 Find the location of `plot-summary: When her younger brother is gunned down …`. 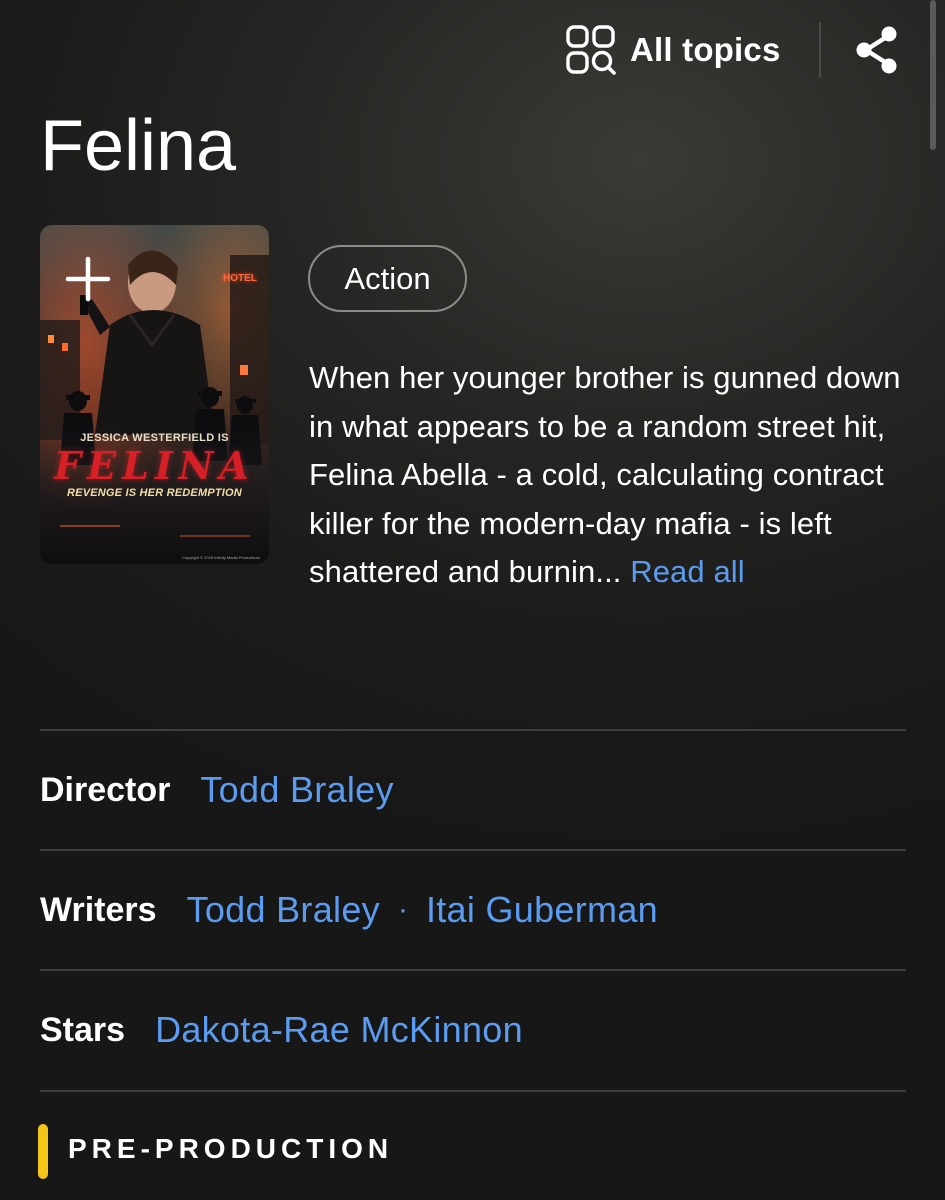

plot-summary: When her younger brother is gunned down … is located at coordinates (609, 475).